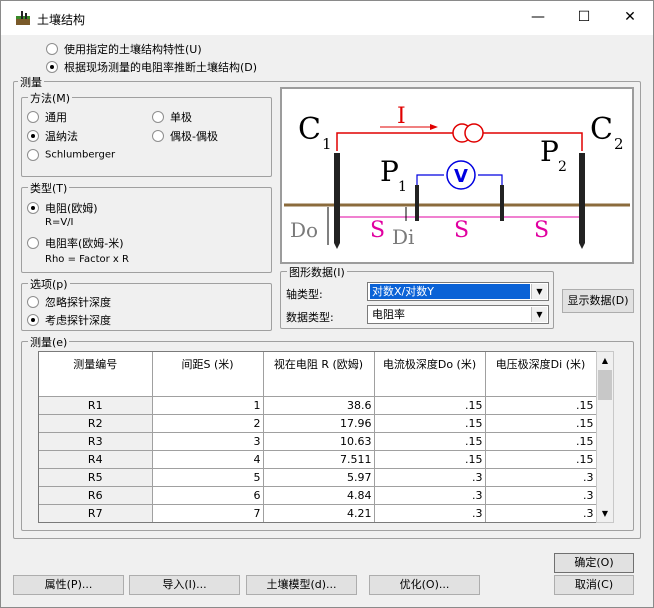 This screenshot has height=608, width=654. I want to click on scroll-up-icon: ▲, so click(605, 360).